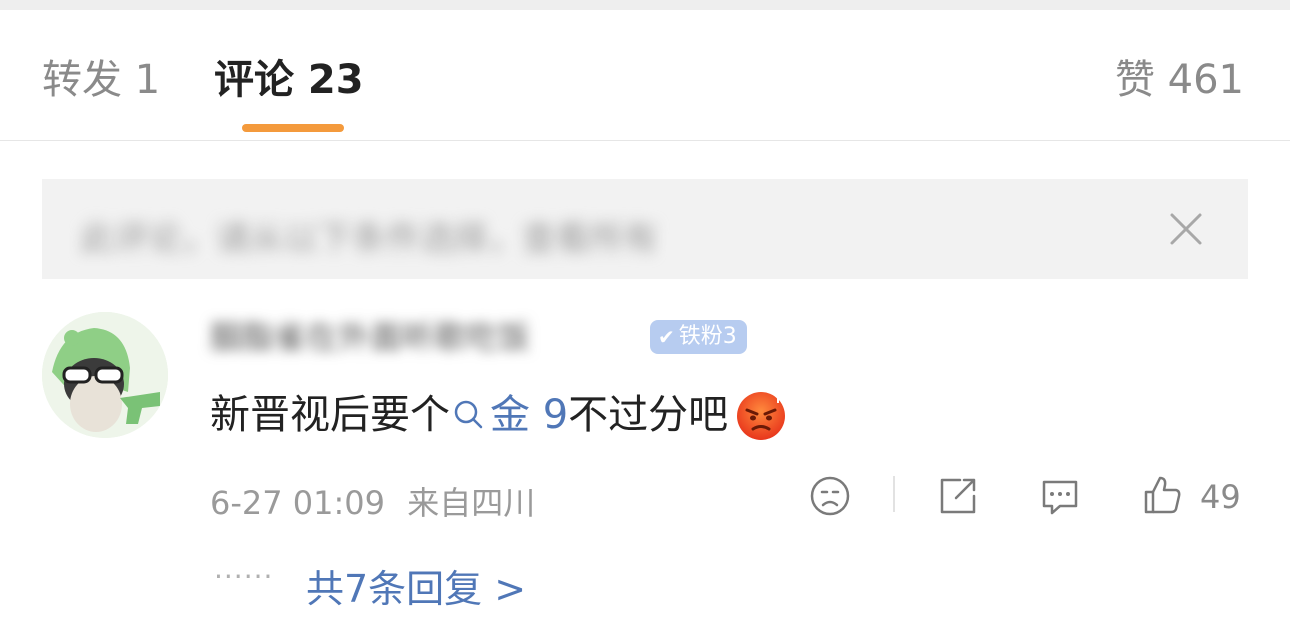  I want to click on comment-text-after: 不过分吧, so click(648, 415).